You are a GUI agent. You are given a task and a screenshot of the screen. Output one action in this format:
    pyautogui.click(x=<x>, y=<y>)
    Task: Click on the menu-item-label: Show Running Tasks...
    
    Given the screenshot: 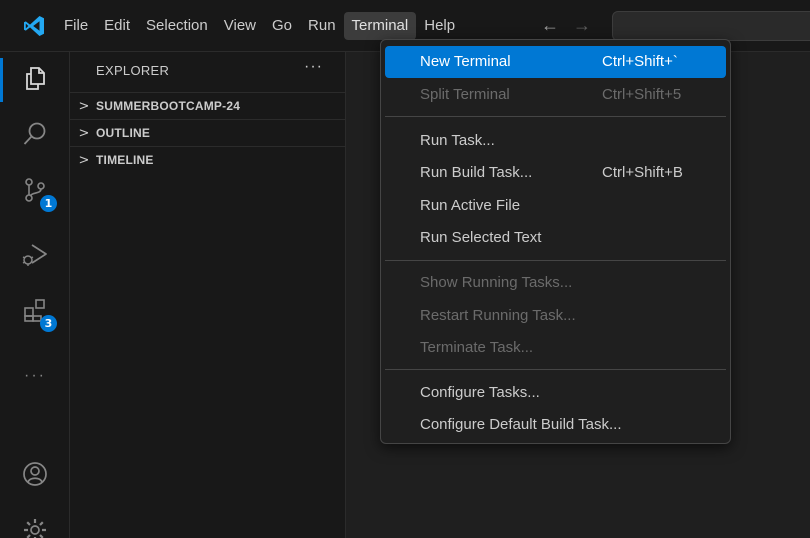 What is the action you would take?
    pyautogui.click(x=496, y=282)
    